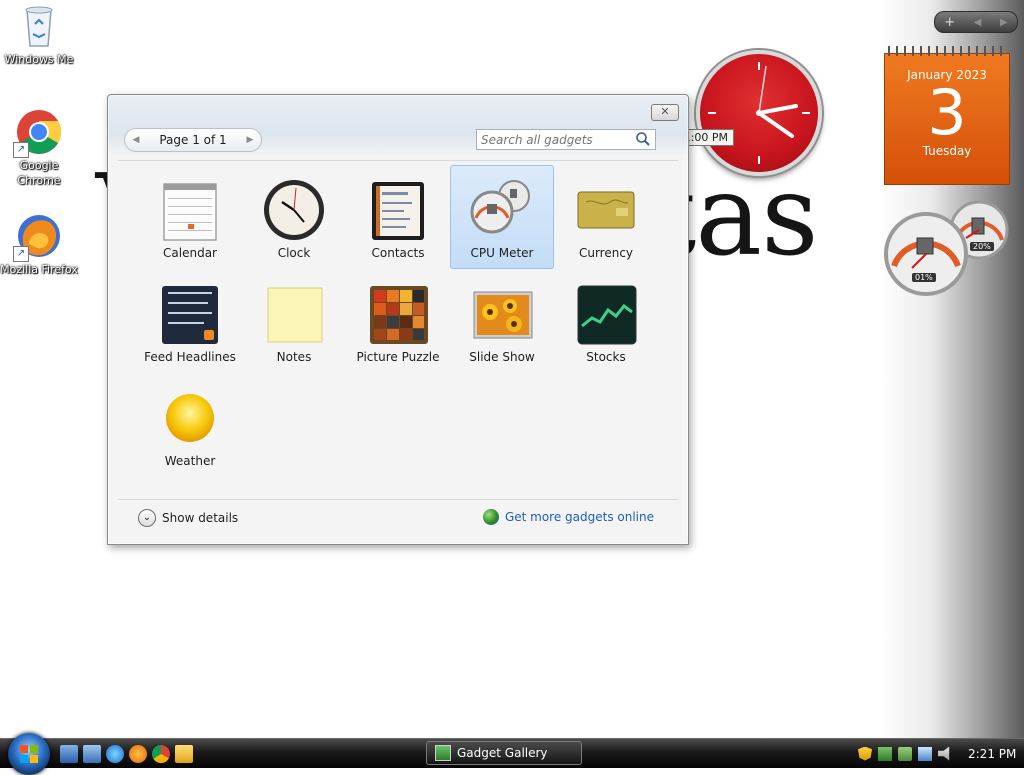  Describe the element at coordinates (947, 151) in the screenshot. I see `calendar-weekday: Tuesday` at that location.